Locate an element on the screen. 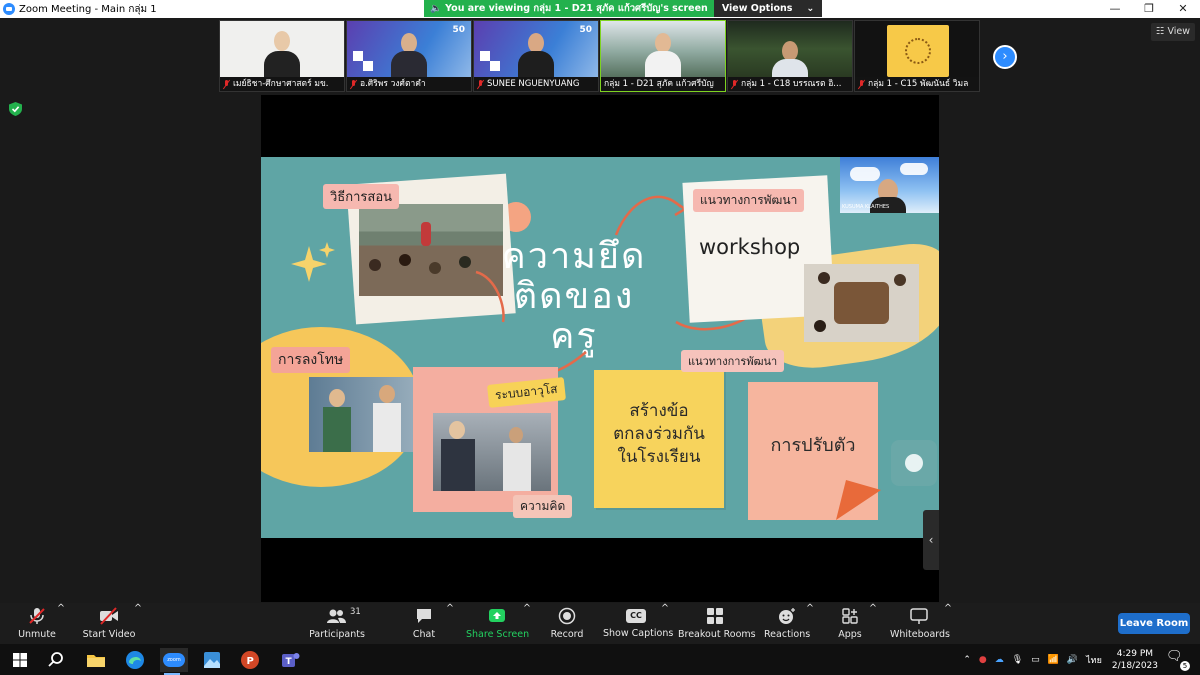  chevron-right-icon: › is located at coordinates (1005, 56).